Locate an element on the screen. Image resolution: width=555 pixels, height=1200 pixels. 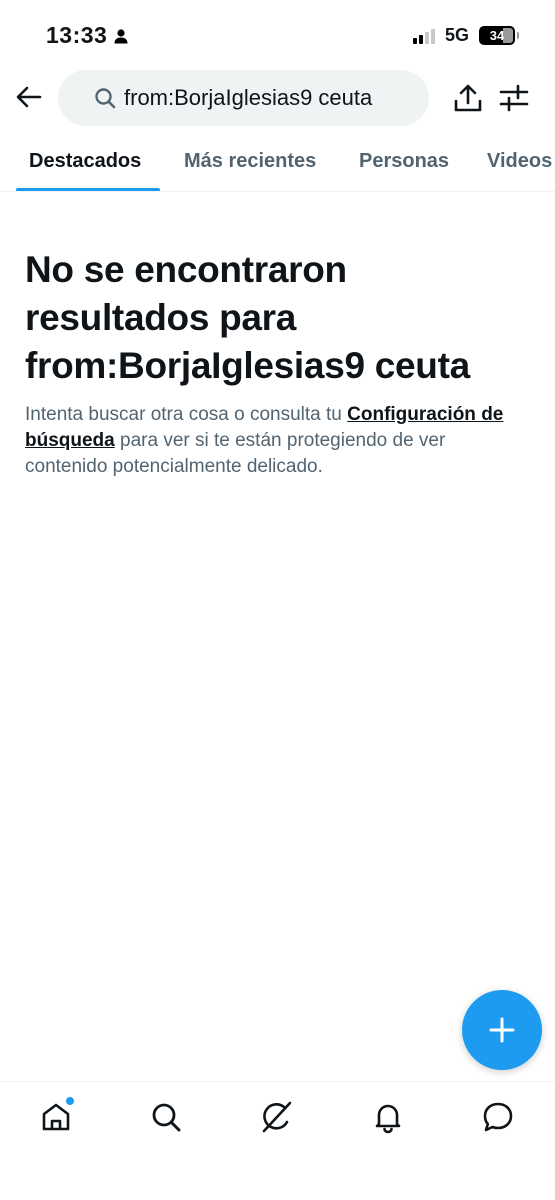
bell-icon is located at coordinates (388, 1119).